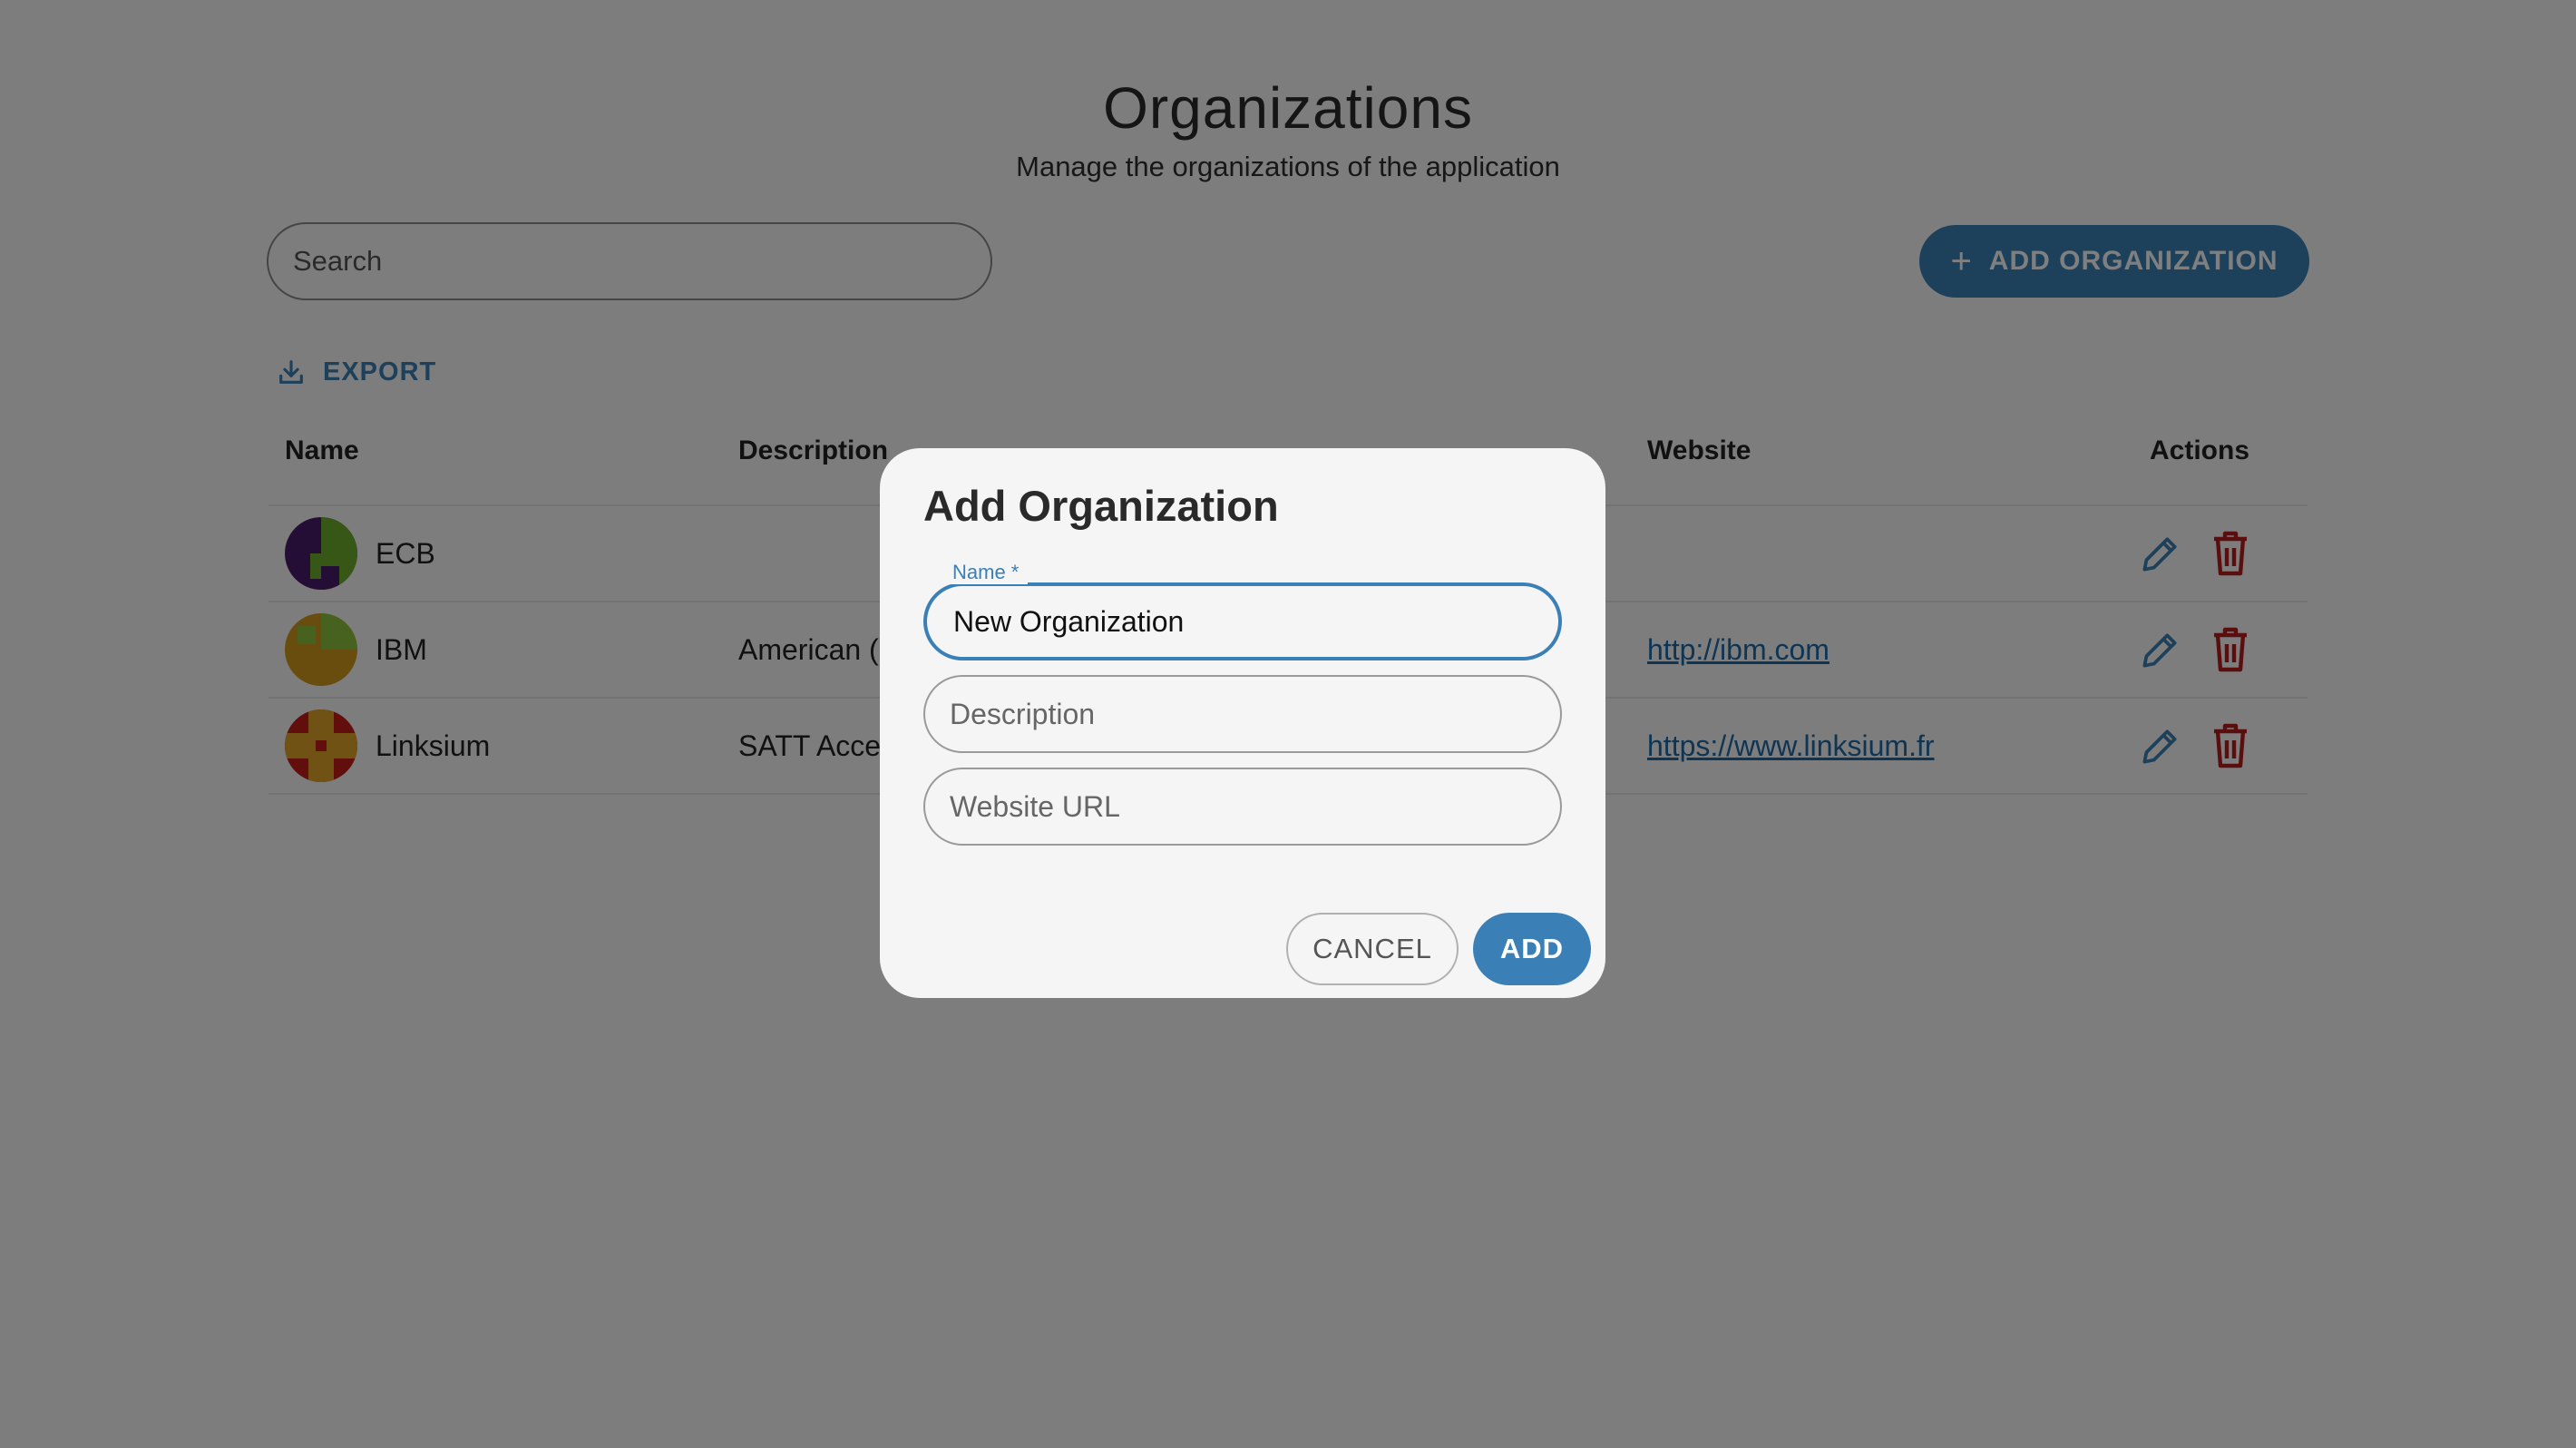 Image resolution: width=2576 pixels, height=1448 pixels. Describe the element at coordinates (1242, 714) in the screenshot. I see `description-input` at that location.